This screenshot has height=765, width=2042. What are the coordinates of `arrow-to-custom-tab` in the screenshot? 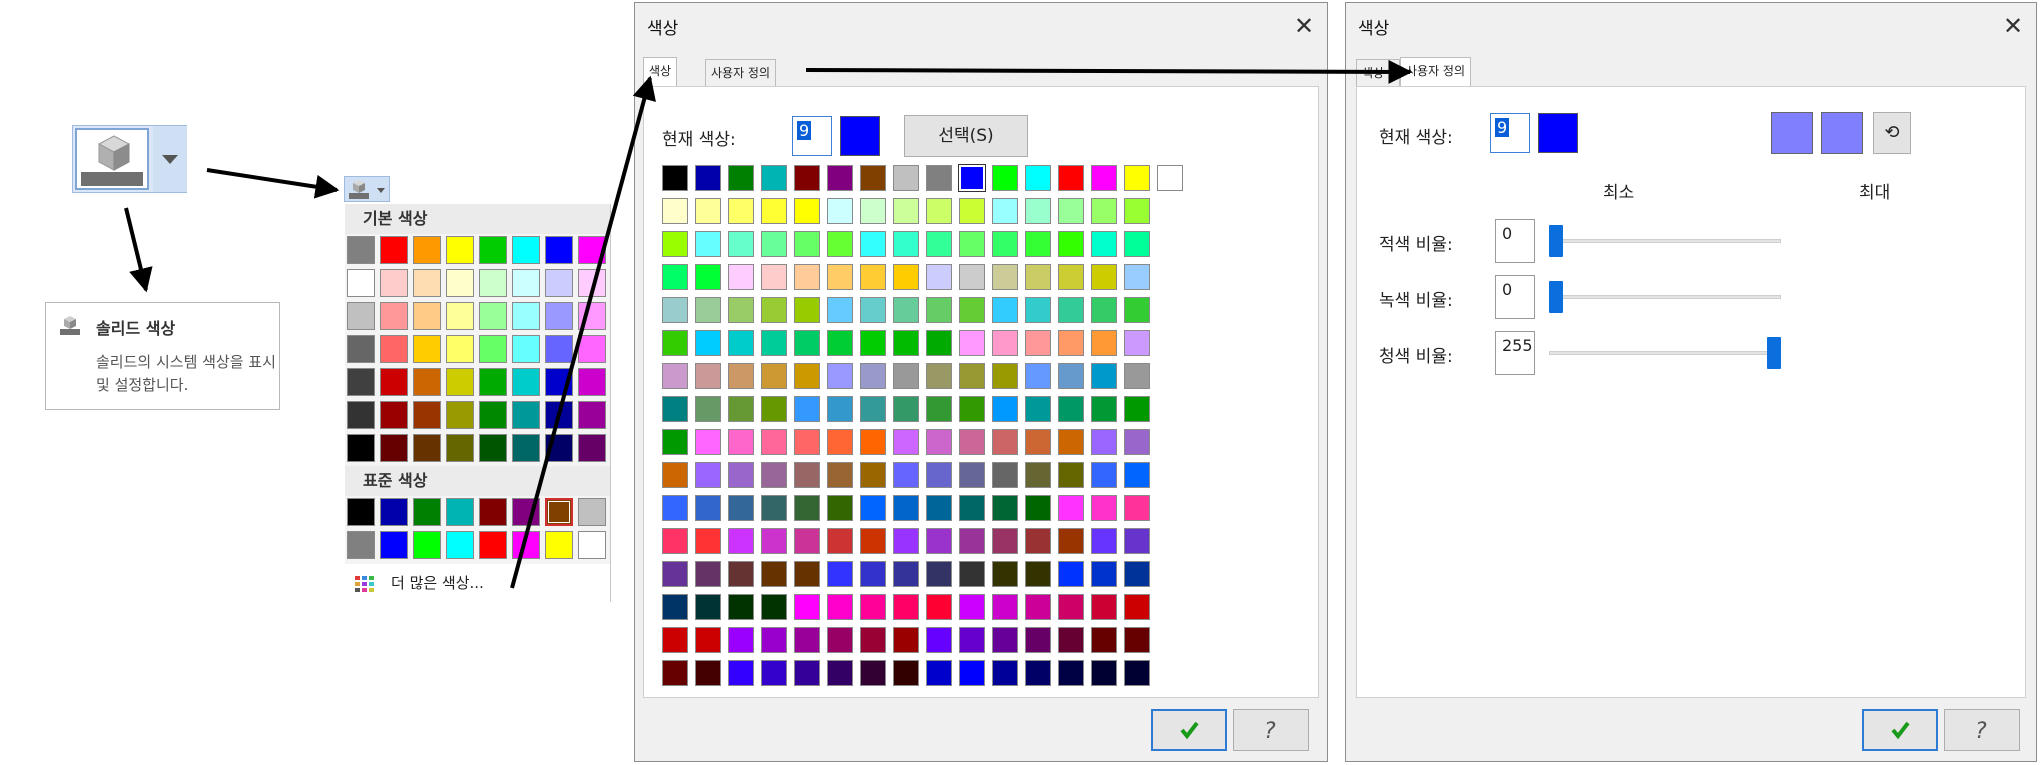 It's located at (1109, 71).